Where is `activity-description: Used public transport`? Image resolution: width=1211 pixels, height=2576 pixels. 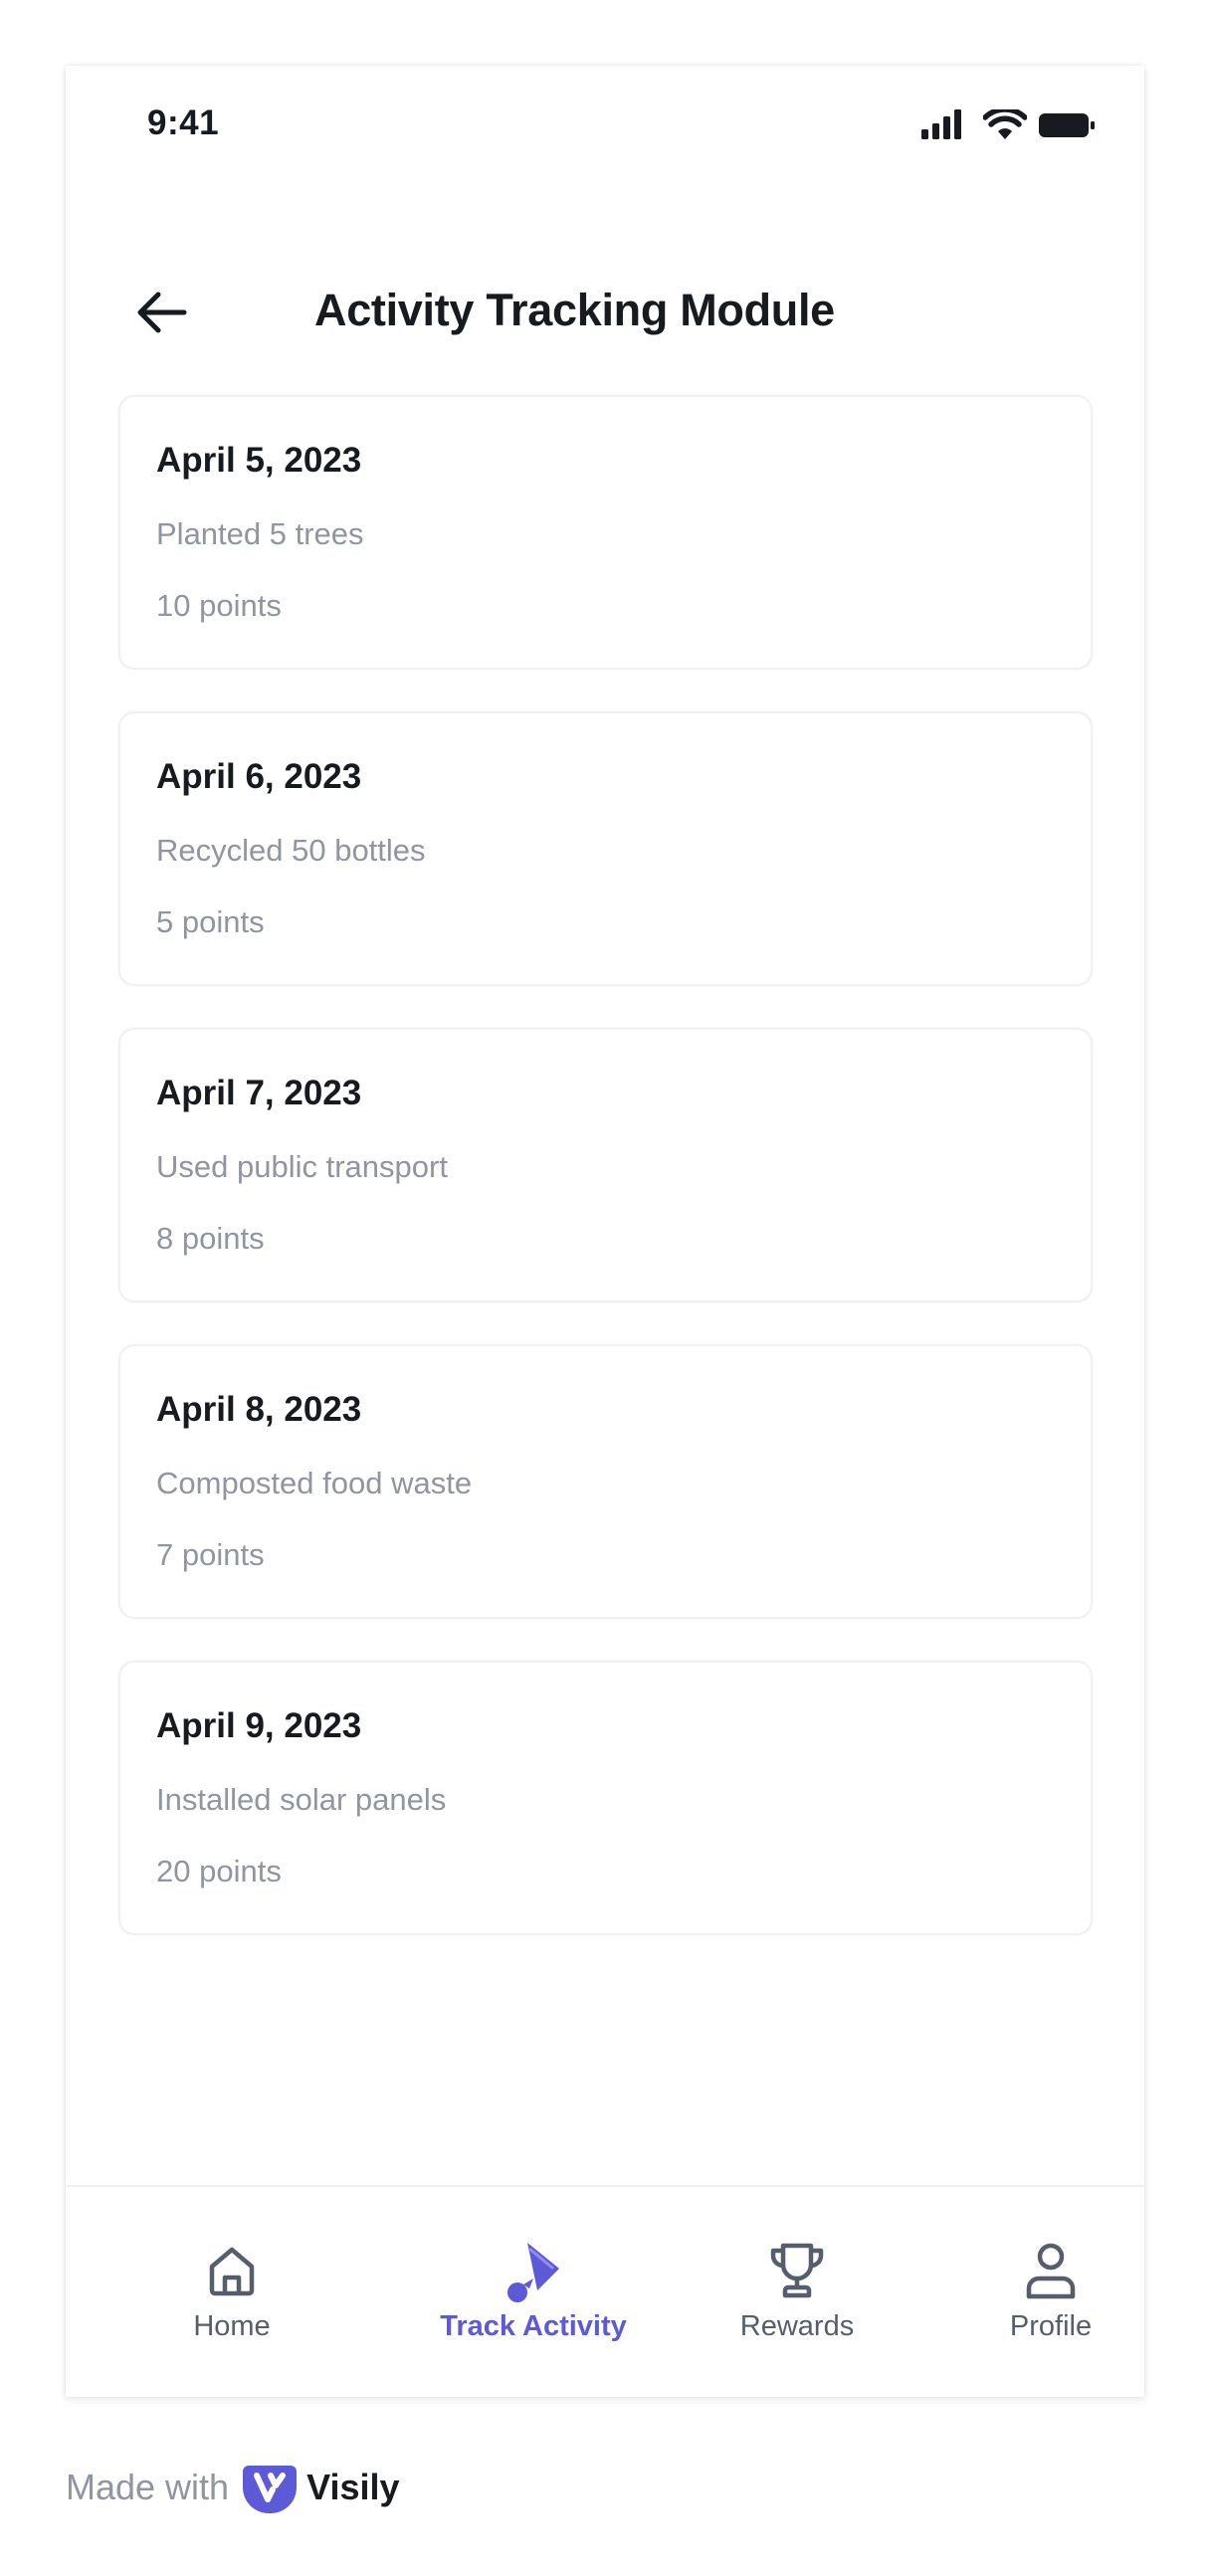 activity-description: Used public transport is located at coordinates (302, 1166).